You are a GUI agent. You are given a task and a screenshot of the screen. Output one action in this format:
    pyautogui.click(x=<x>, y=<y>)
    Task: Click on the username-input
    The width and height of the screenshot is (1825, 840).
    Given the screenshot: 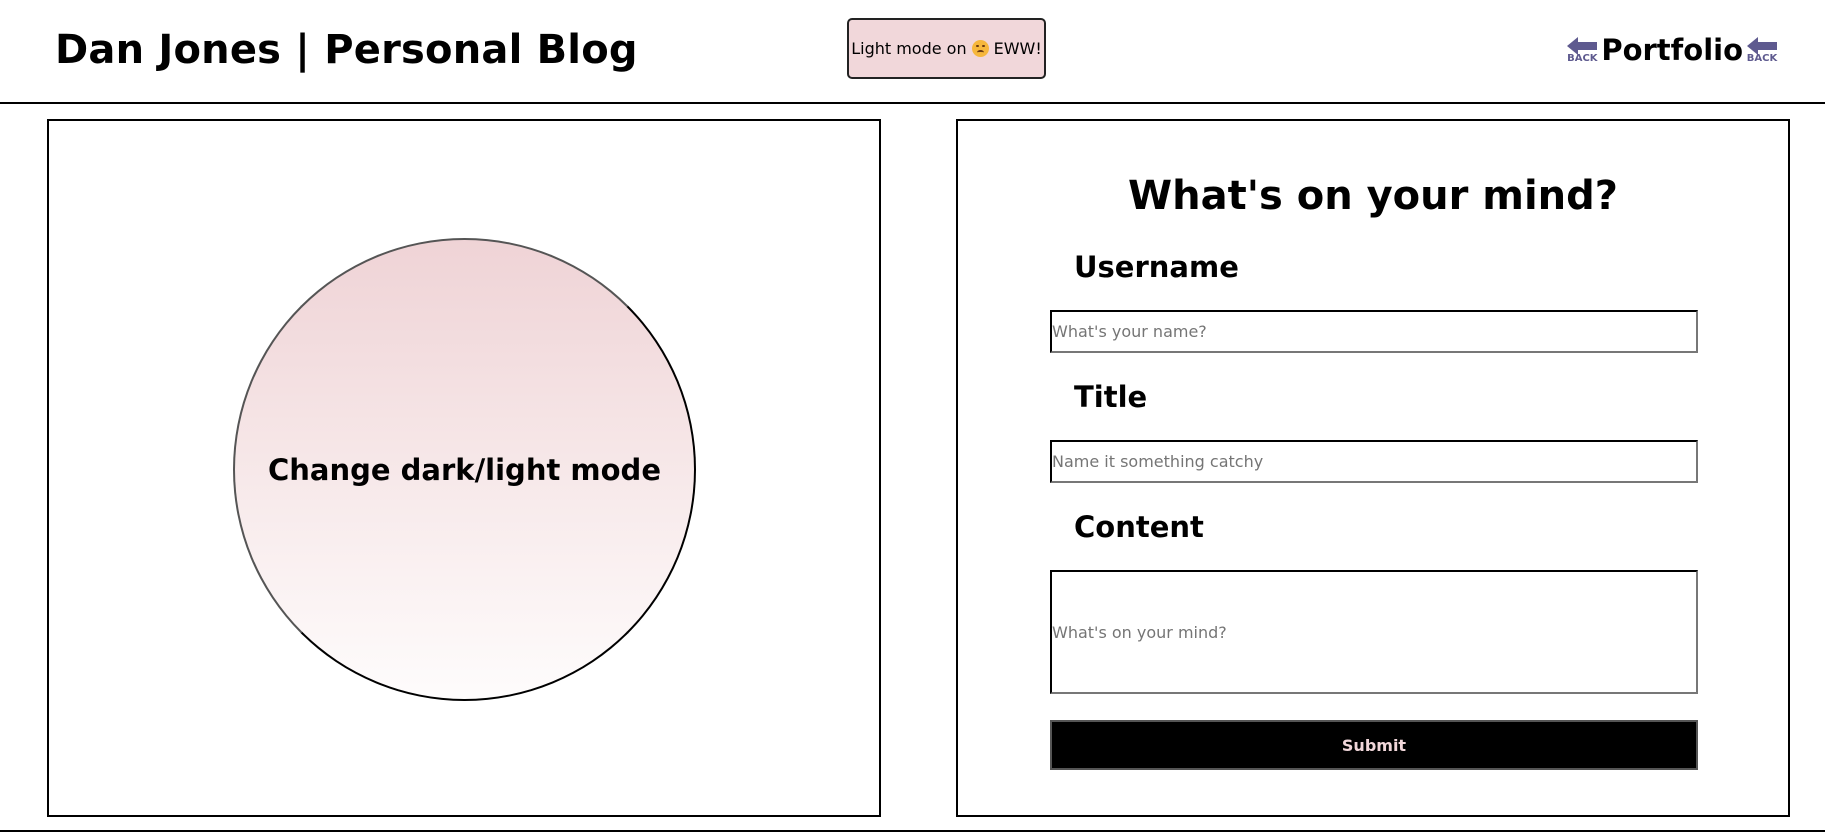 What is the action you would take?
    pyautogui.click(x=1374, y=331)
    